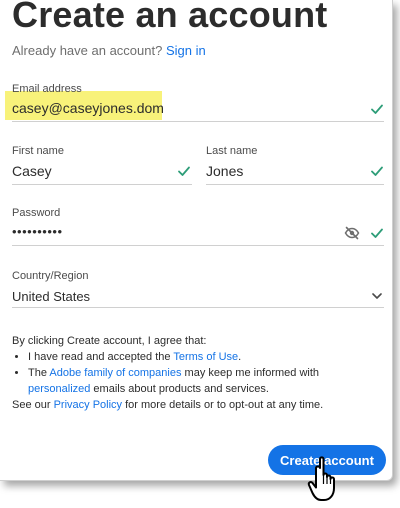 This screenshot has width=400, height=508. I want to click on terms-bullet-2-end: emails about products and services., so click(179, 389).